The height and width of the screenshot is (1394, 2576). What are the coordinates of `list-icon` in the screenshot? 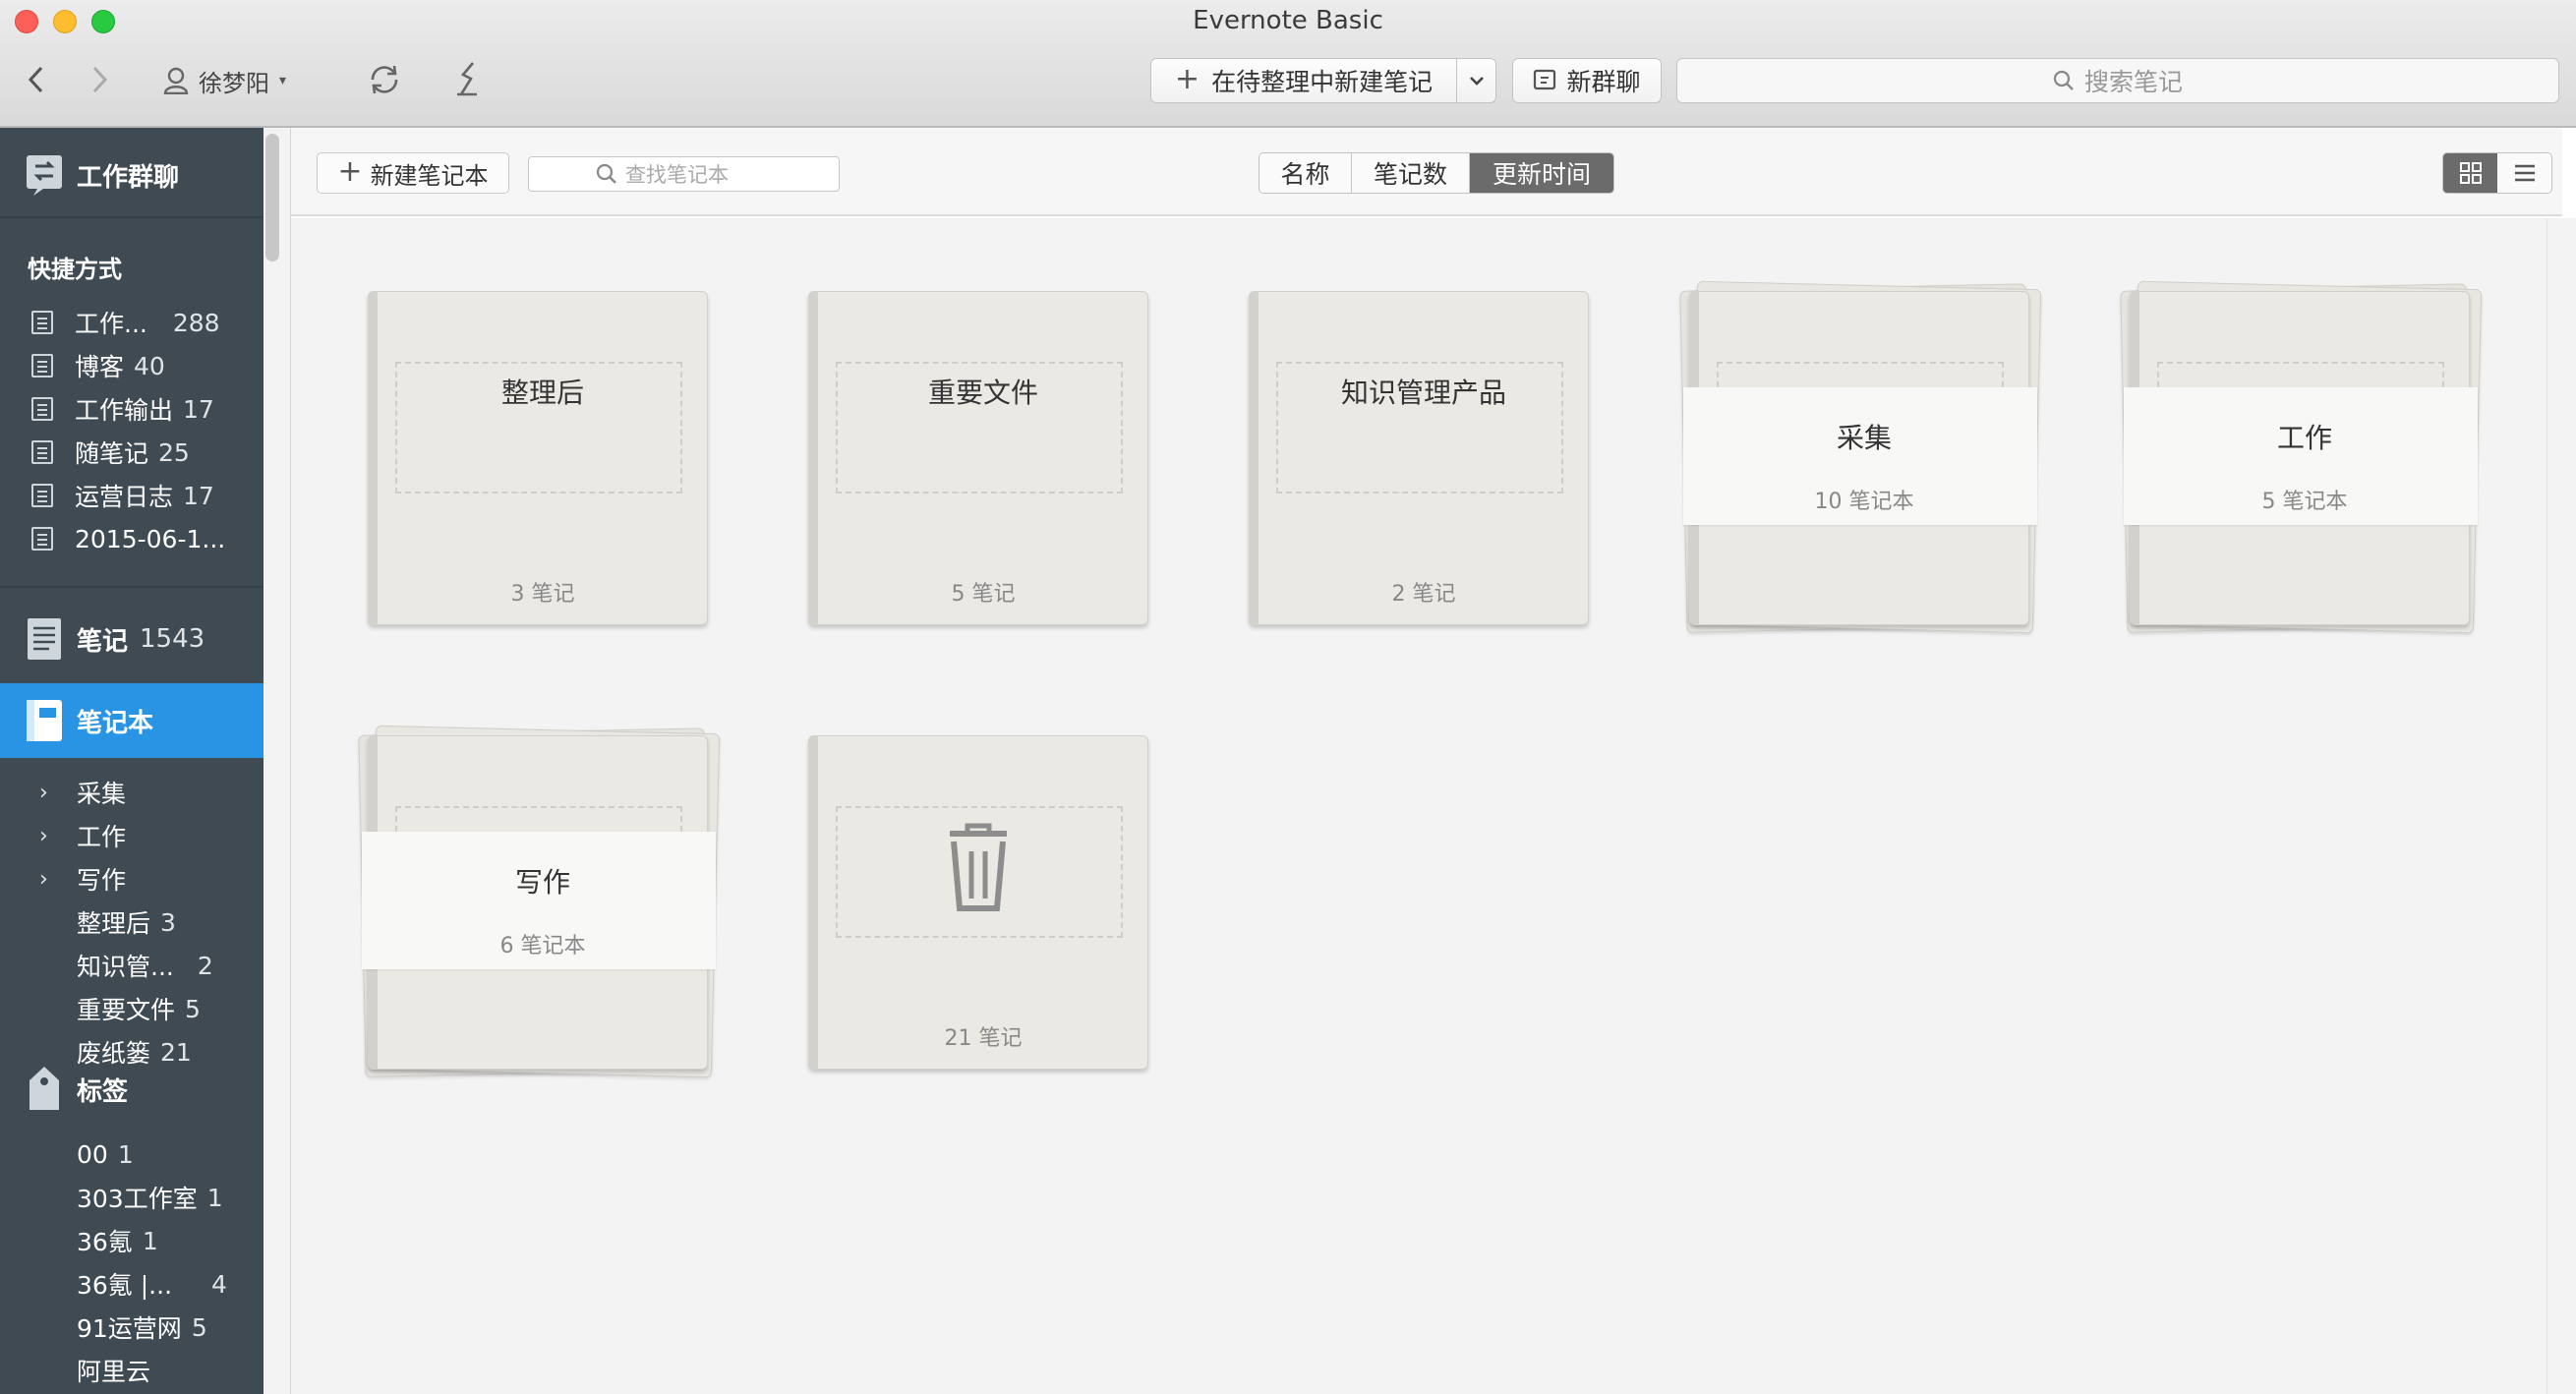 It's located at (2524, 173).